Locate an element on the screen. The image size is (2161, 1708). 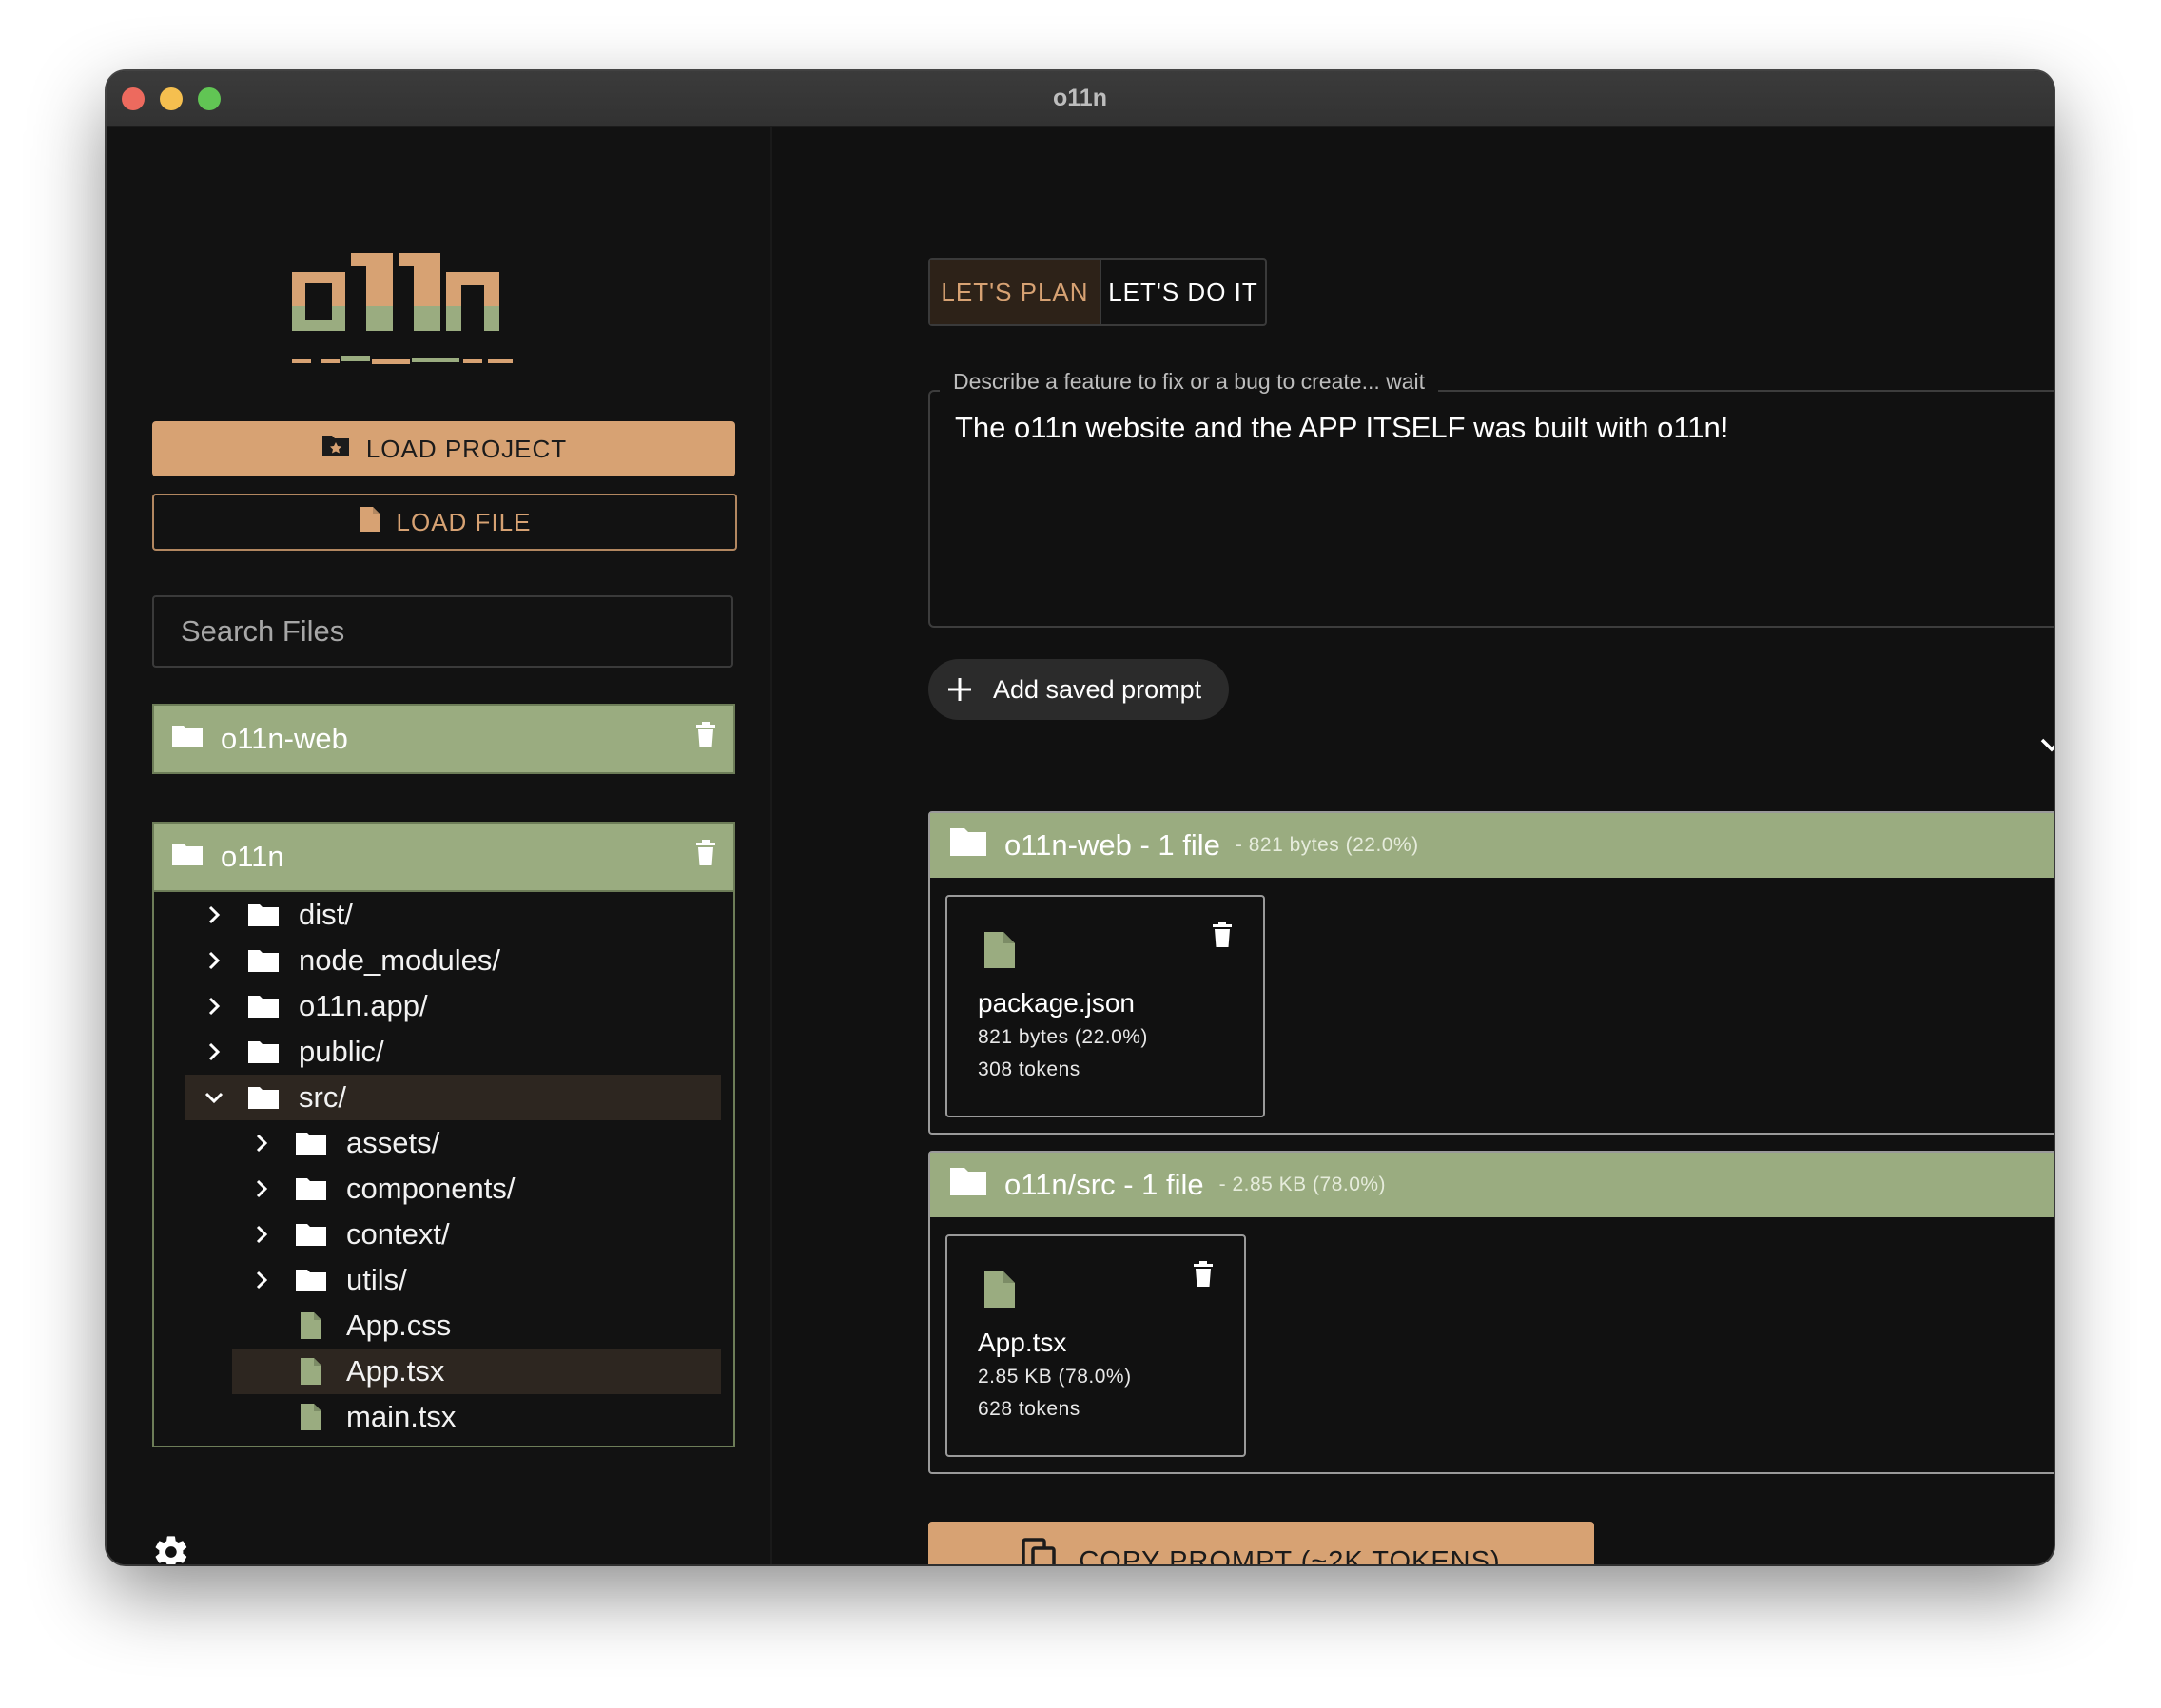
window-title: o11n is located at coordinates (1080, 98).